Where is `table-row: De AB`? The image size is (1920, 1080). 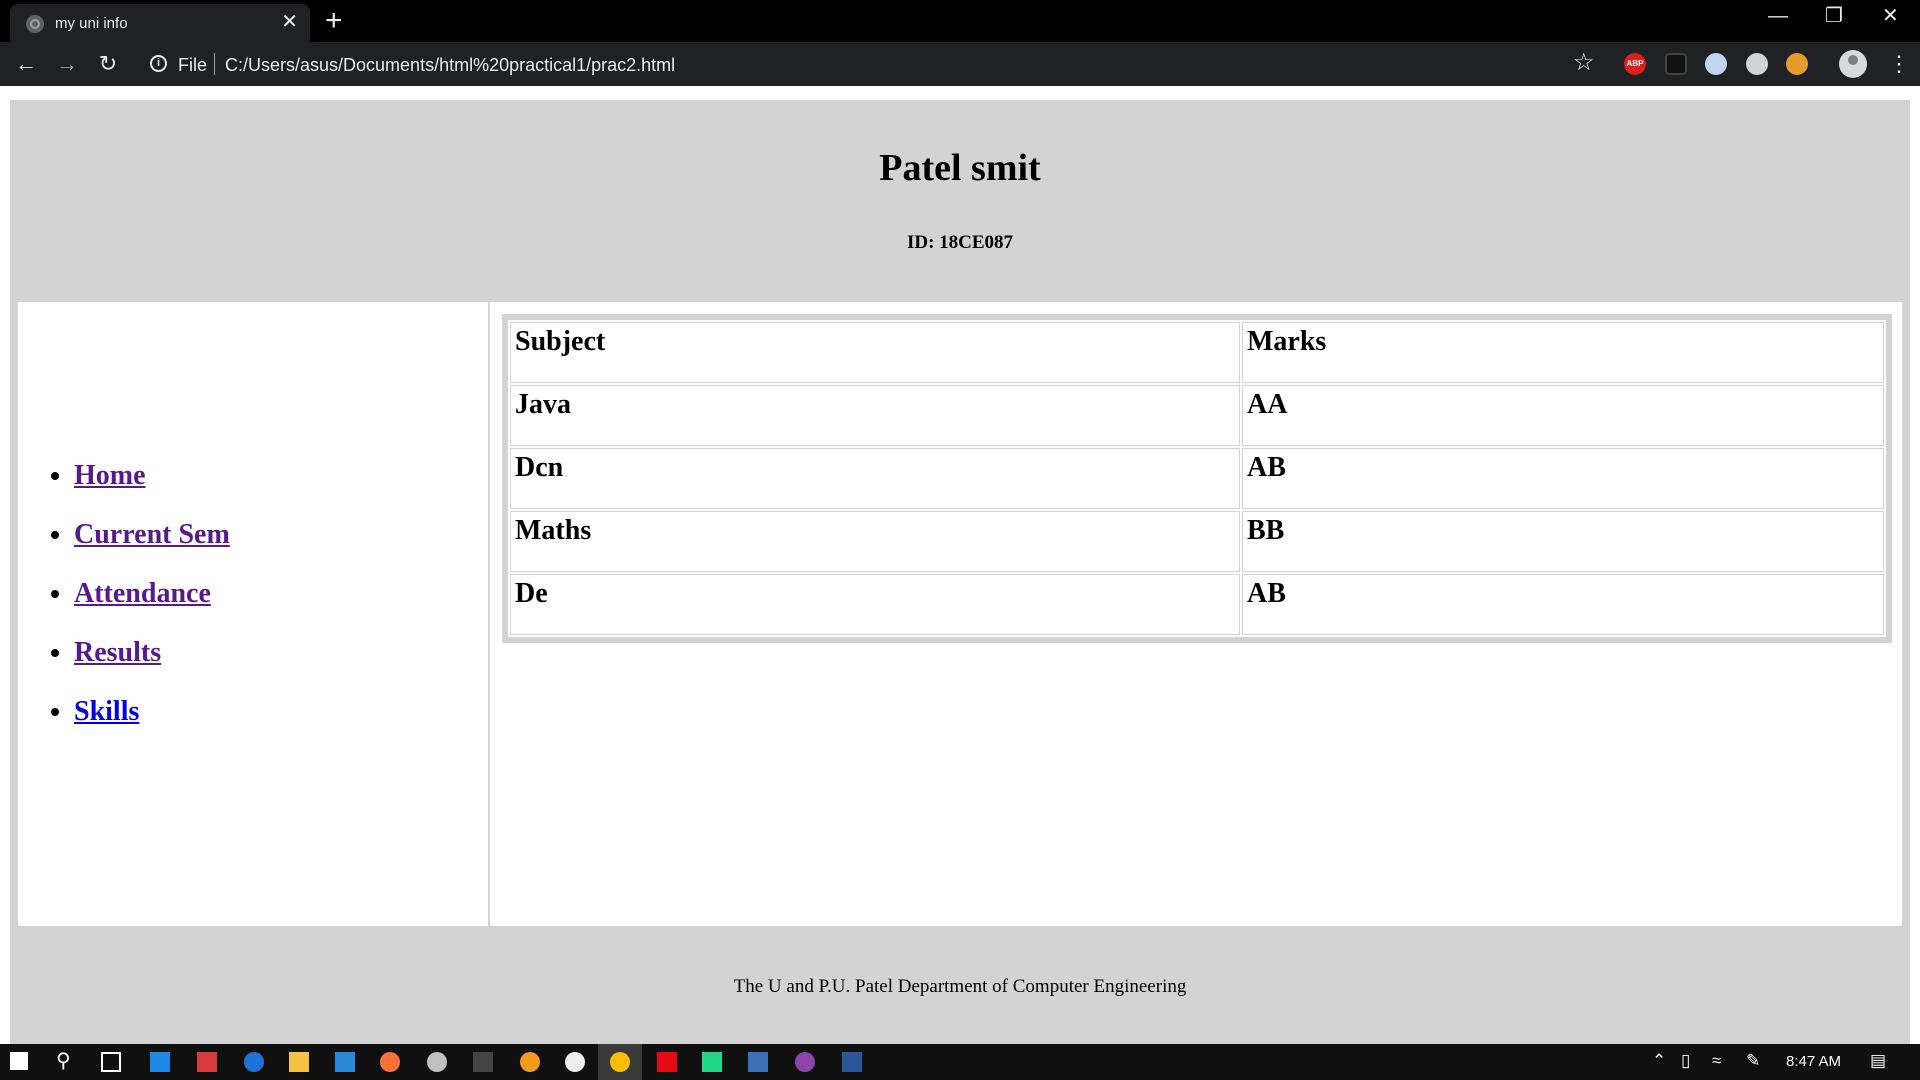 table-row: De AB is located at coordinates (1197, 604).